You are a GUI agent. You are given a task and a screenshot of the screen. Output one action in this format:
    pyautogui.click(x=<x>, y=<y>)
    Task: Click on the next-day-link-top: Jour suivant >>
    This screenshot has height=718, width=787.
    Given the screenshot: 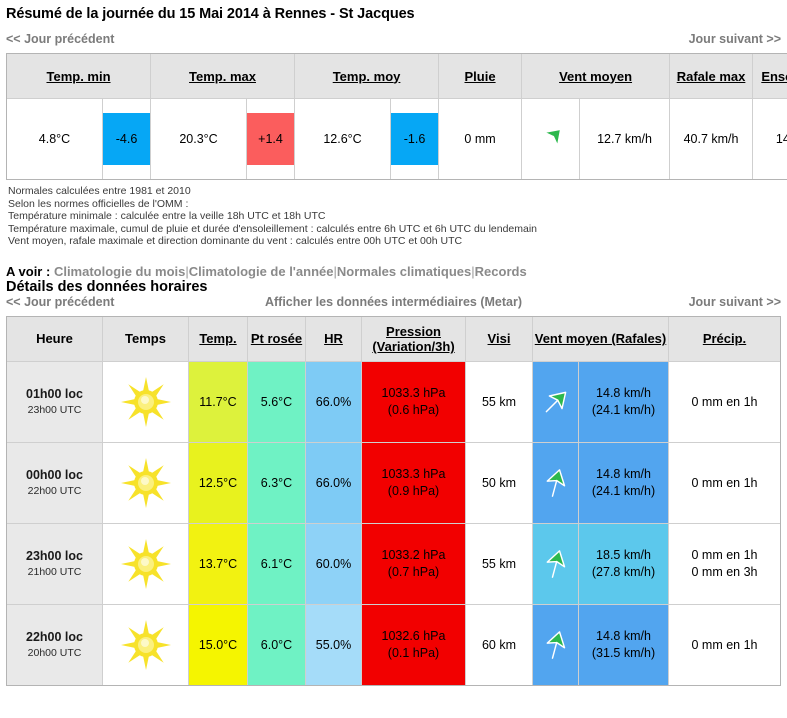 What is the action you would take?
    pyautogui.click(x=735, y=39)
    